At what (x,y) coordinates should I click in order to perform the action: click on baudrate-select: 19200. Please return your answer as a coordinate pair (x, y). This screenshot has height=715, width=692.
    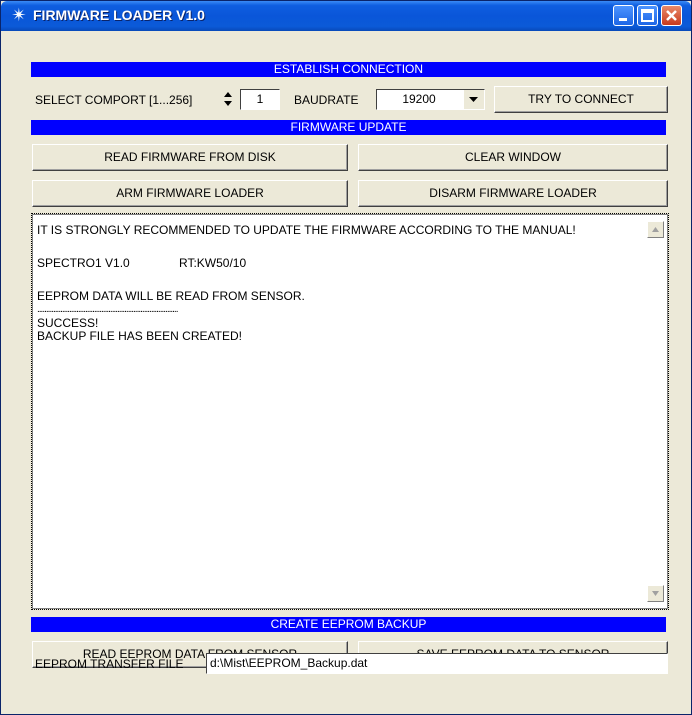
    Looking at the image, I should click on (430, 99).